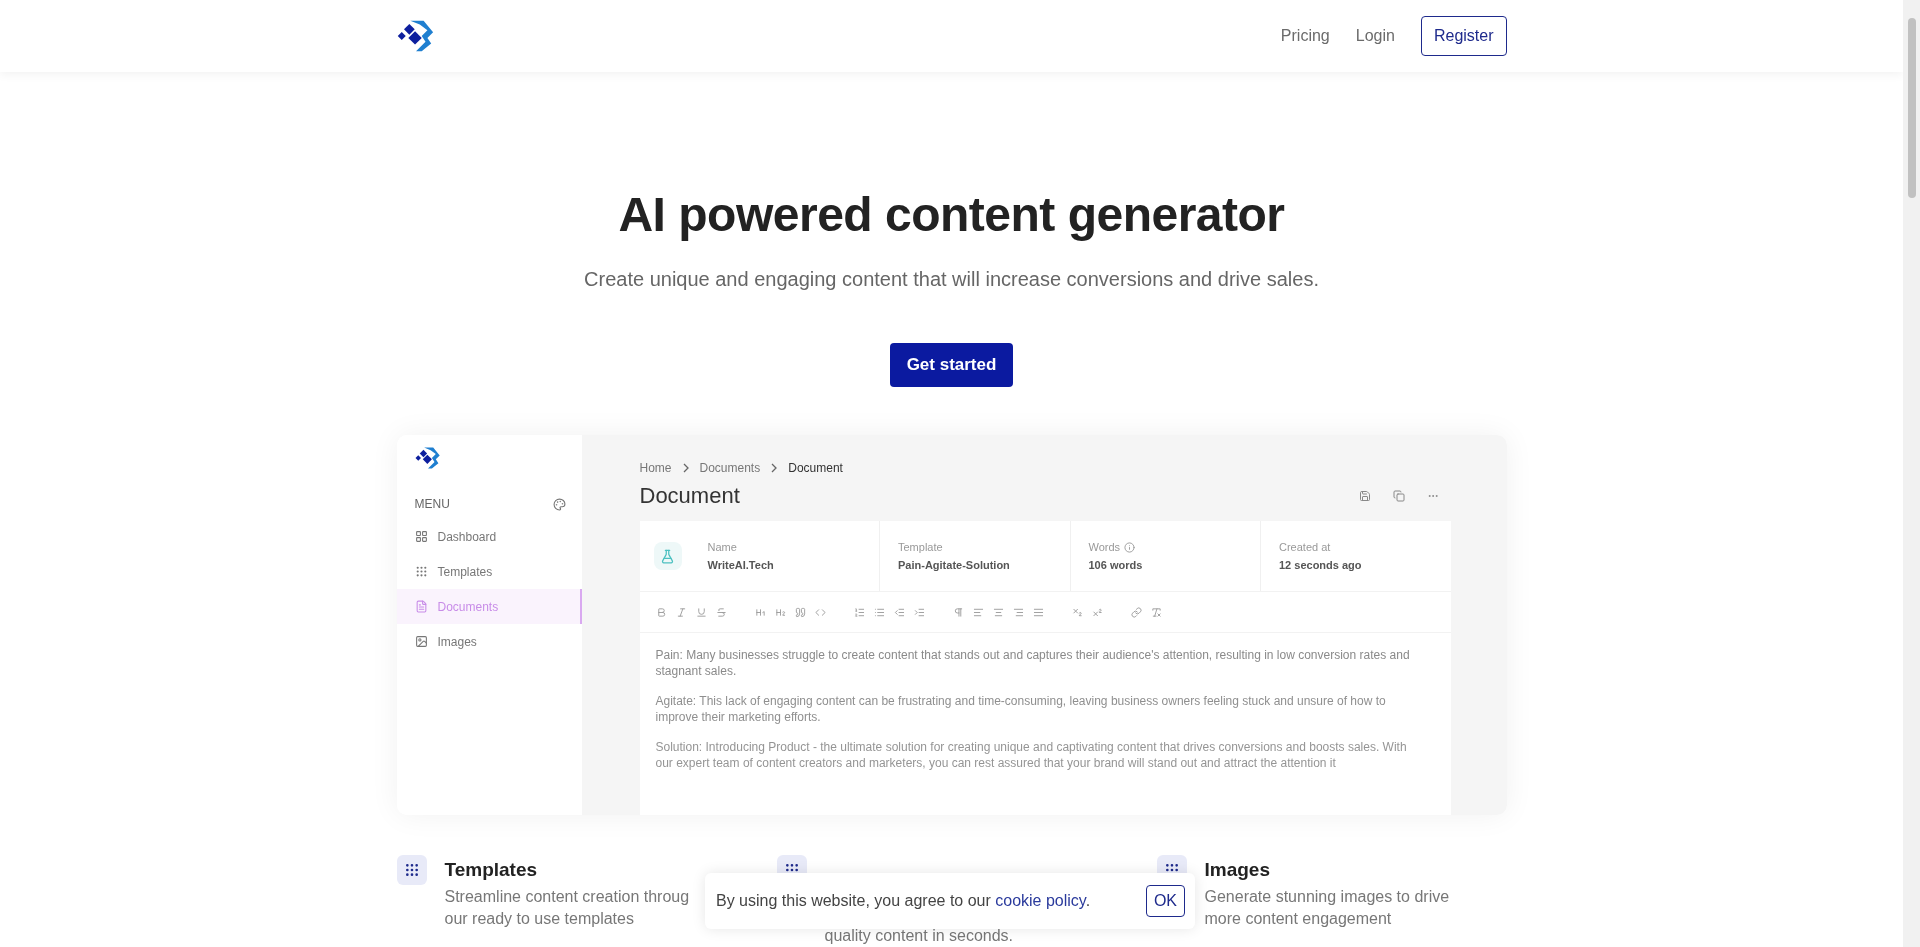 The height and width of the screenshot is (947, 1920). Describe the element at coordinates (820, 612) in the screenshot. I see `code-icon` at that location.